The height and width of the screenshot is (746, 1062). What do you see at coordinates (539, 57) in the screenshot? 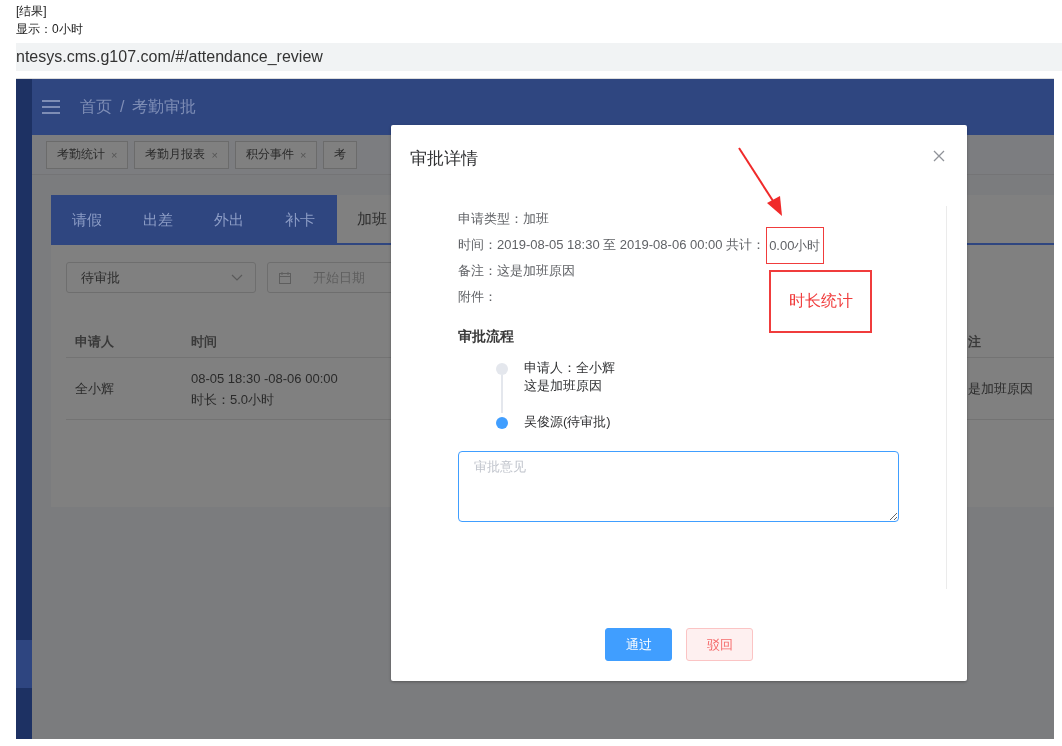
I see `address-bar: ntesys.cms.g107.com/#/attendance_review` at bounding box center [539, 57].